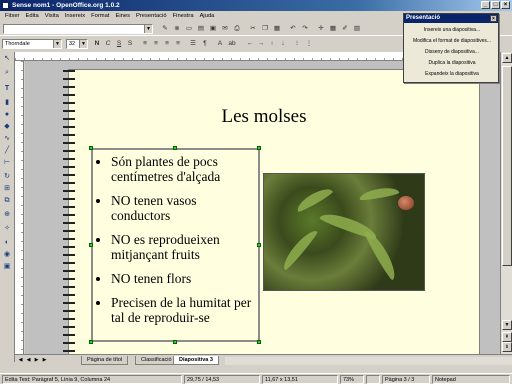 This screenshot has height=384, width=512. Describe the element at coordinates (12, 16) in the screenshot. I see `menu-fitxer: Fitxer` at that location.